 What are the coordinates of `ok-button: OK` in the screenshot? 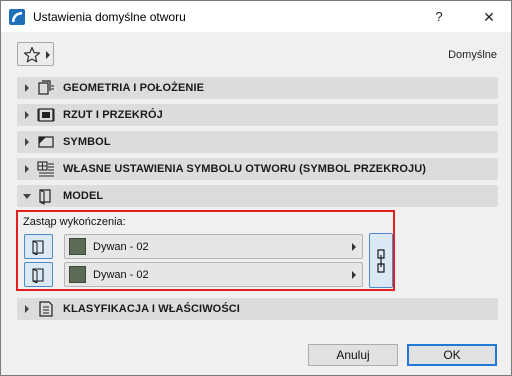 It's located at (452, 355).